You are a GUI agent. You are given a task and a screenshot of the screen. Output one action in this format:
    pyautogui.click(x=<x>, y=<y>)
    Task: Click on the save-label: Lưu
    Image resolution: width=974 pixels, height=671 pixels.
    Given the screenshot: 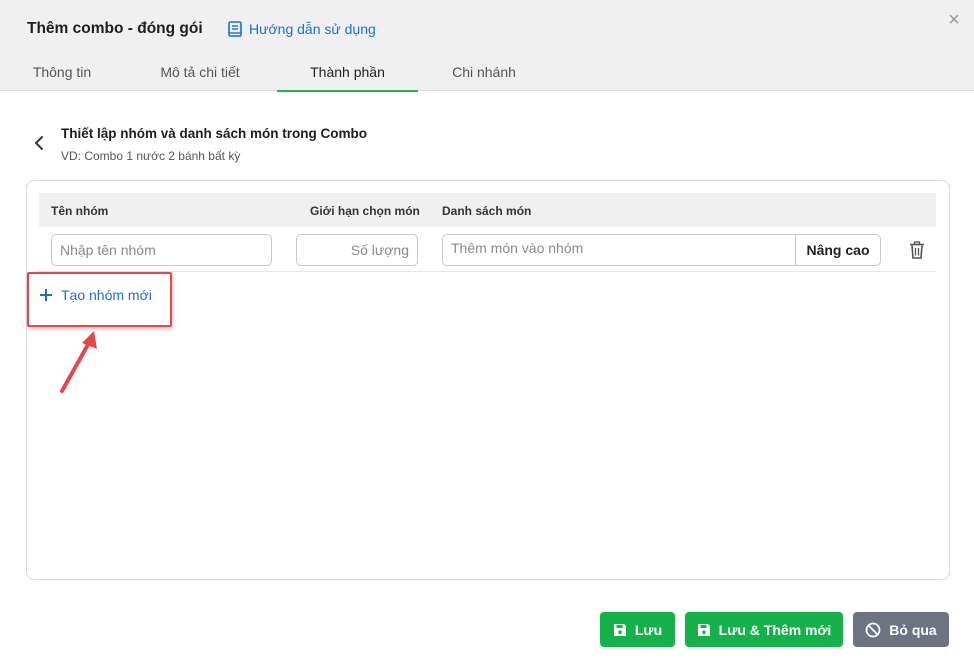 What is the action you would take?
    pyautogui.click(x=648, y=629)
    